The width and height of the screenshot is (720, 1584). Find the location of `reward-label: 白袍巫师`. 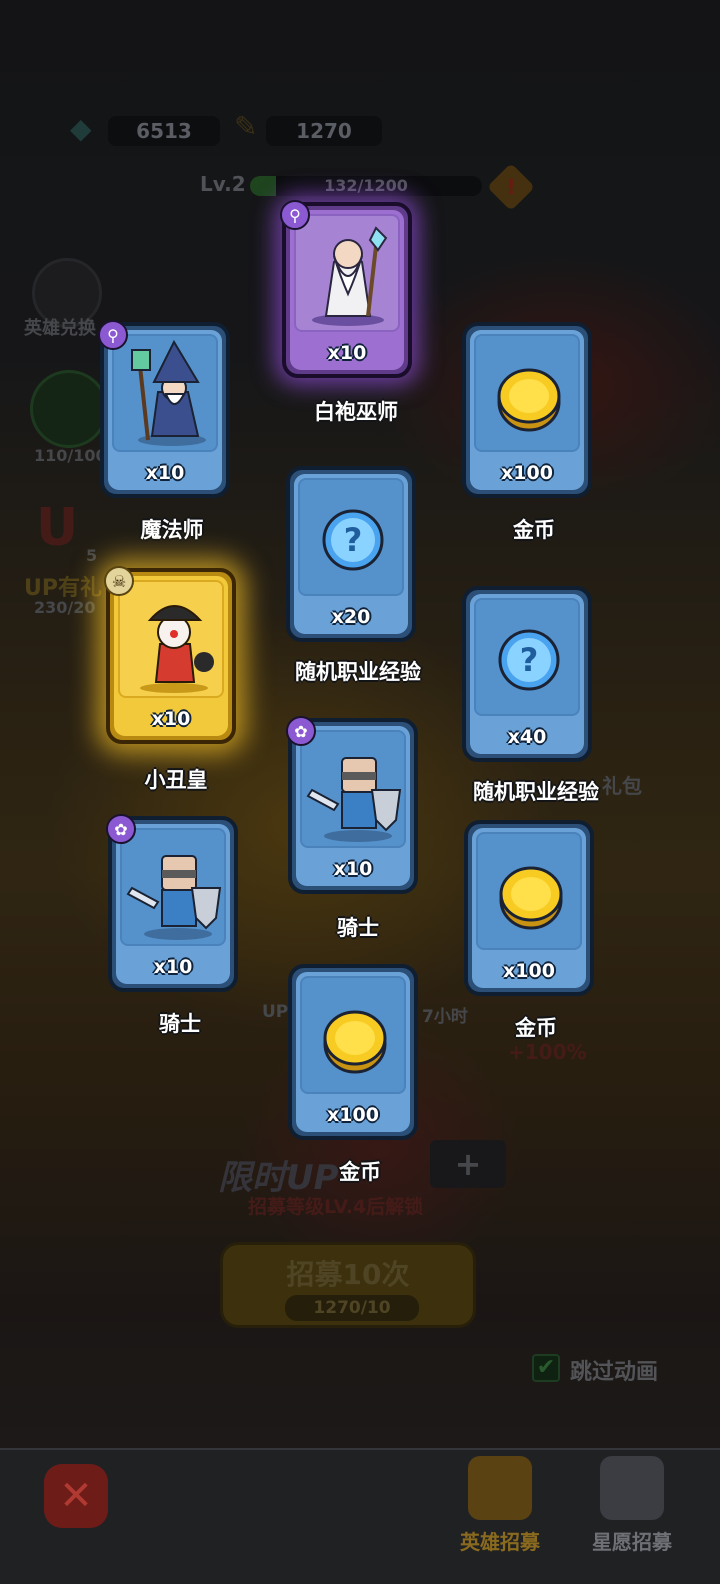

reward-label: 白袍巫师 is located at coordinates (356, 412).